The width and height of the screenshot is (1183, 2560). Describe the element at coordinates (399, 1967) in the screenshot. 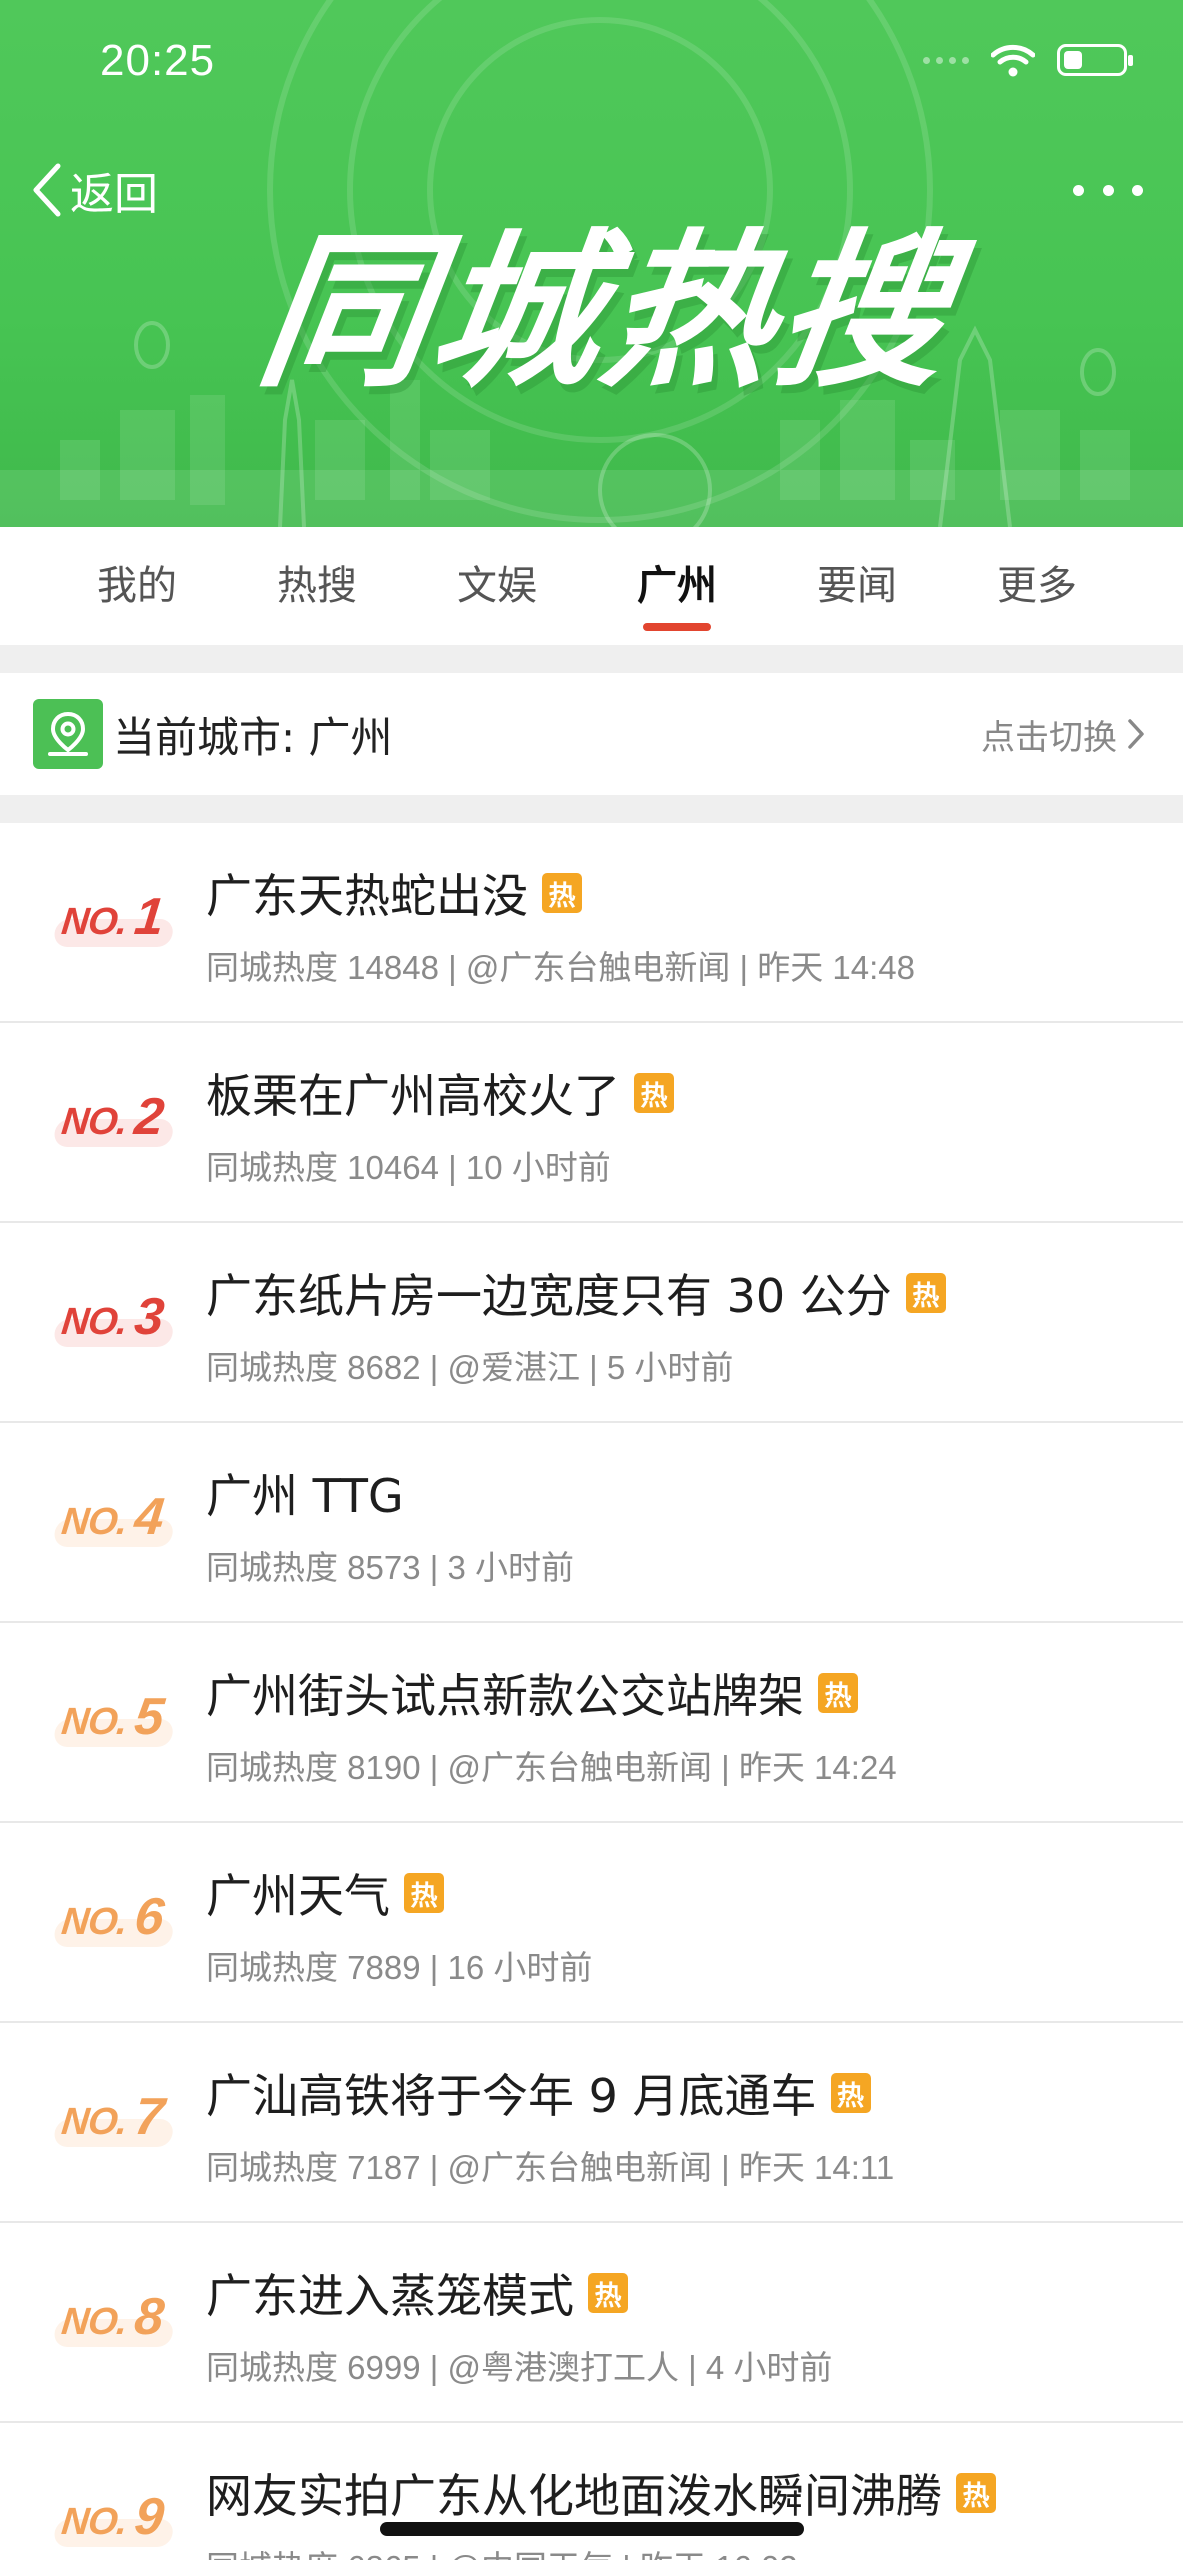

I see `item-meta: 同城热度 7889 | 16 小时前` at that location.